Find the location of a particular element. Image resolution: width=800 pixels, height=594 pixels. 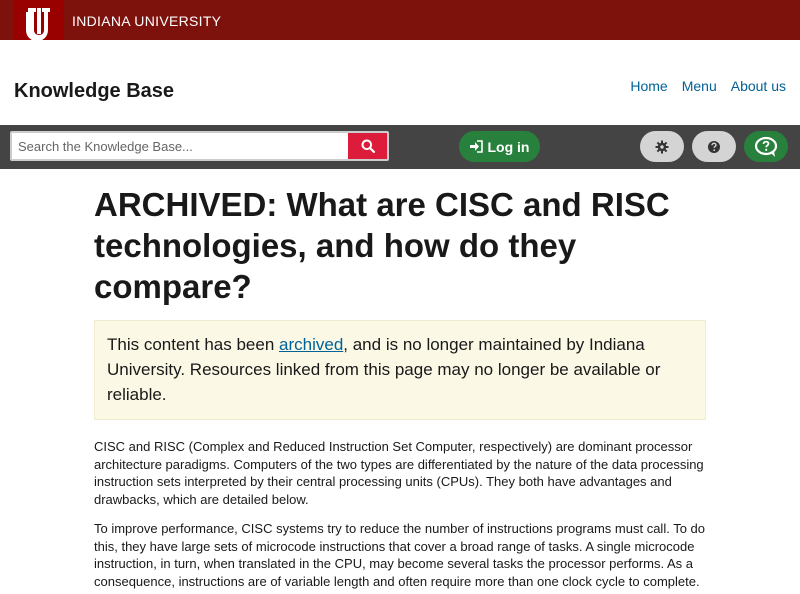

ask-expert-button is located at coordinates (766, 146).